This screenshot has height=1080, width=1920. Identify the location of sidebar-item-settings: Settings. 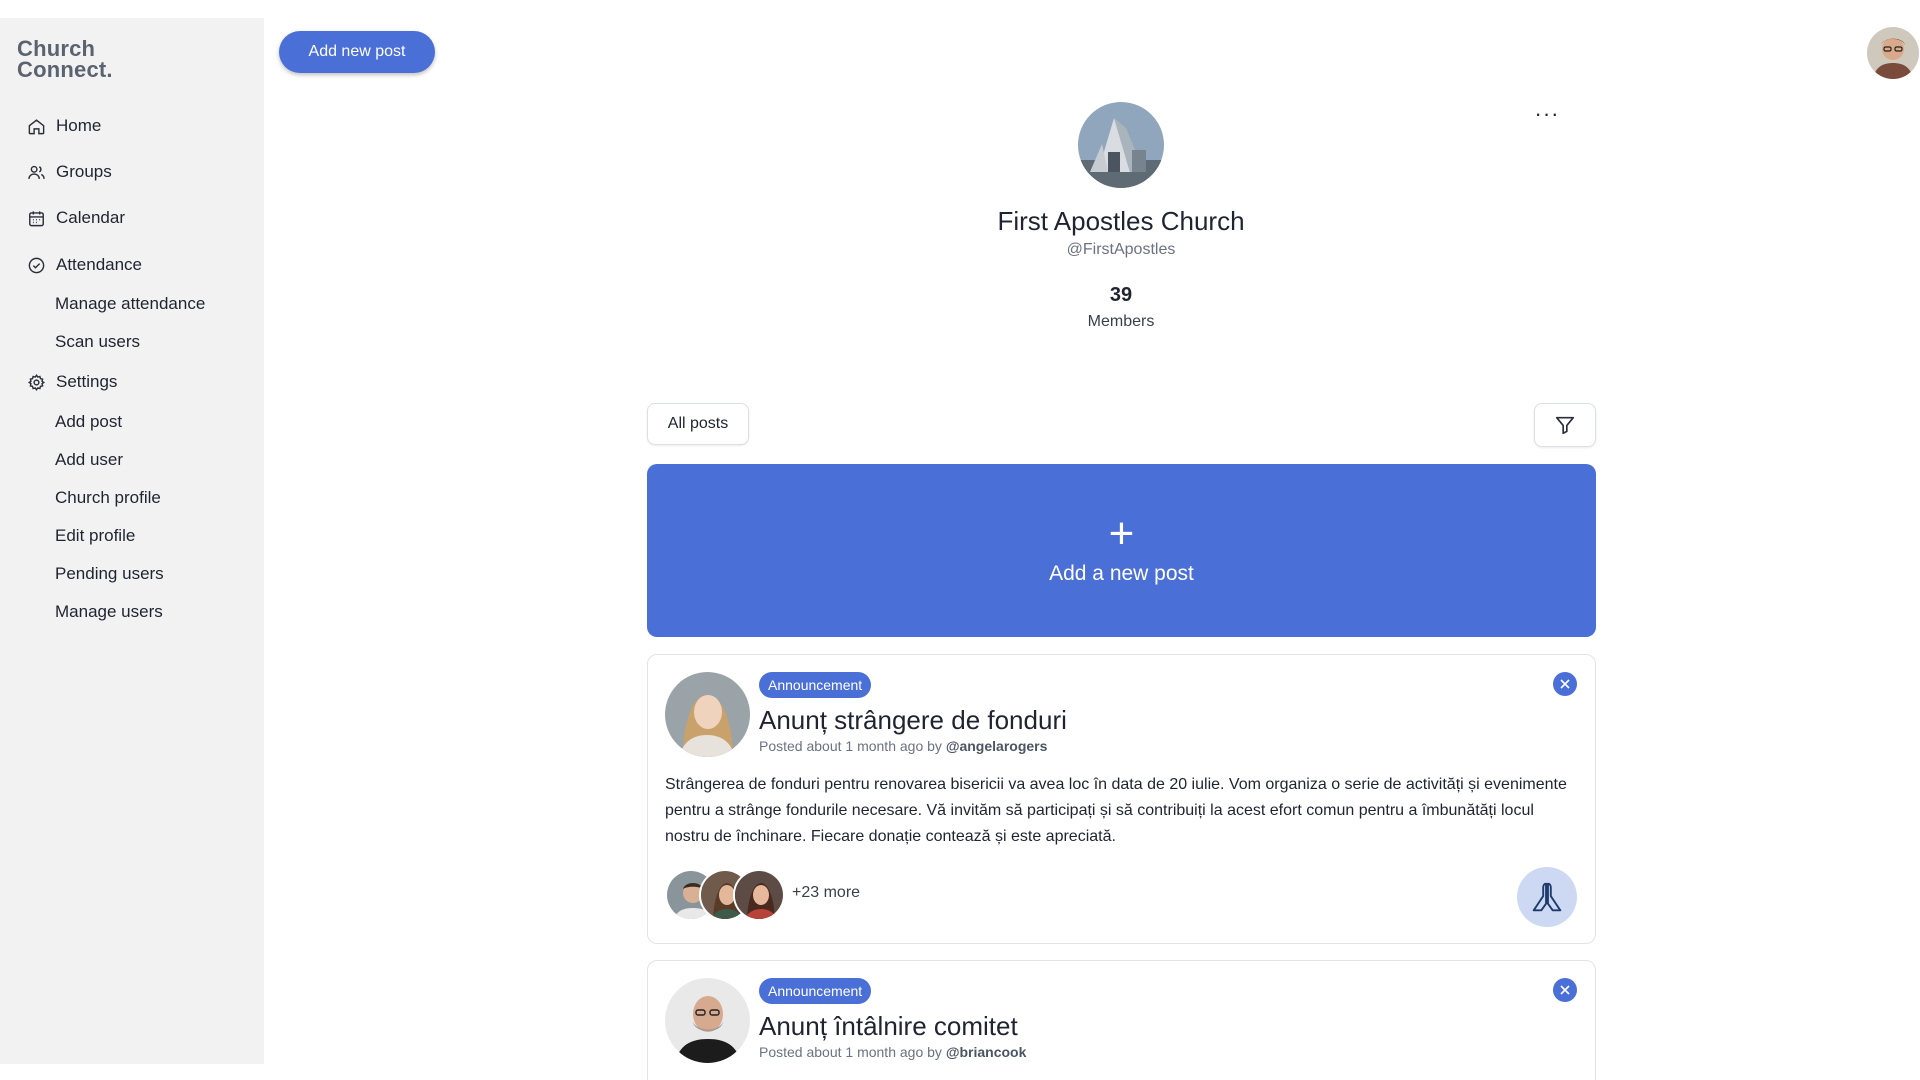
(72, 382).